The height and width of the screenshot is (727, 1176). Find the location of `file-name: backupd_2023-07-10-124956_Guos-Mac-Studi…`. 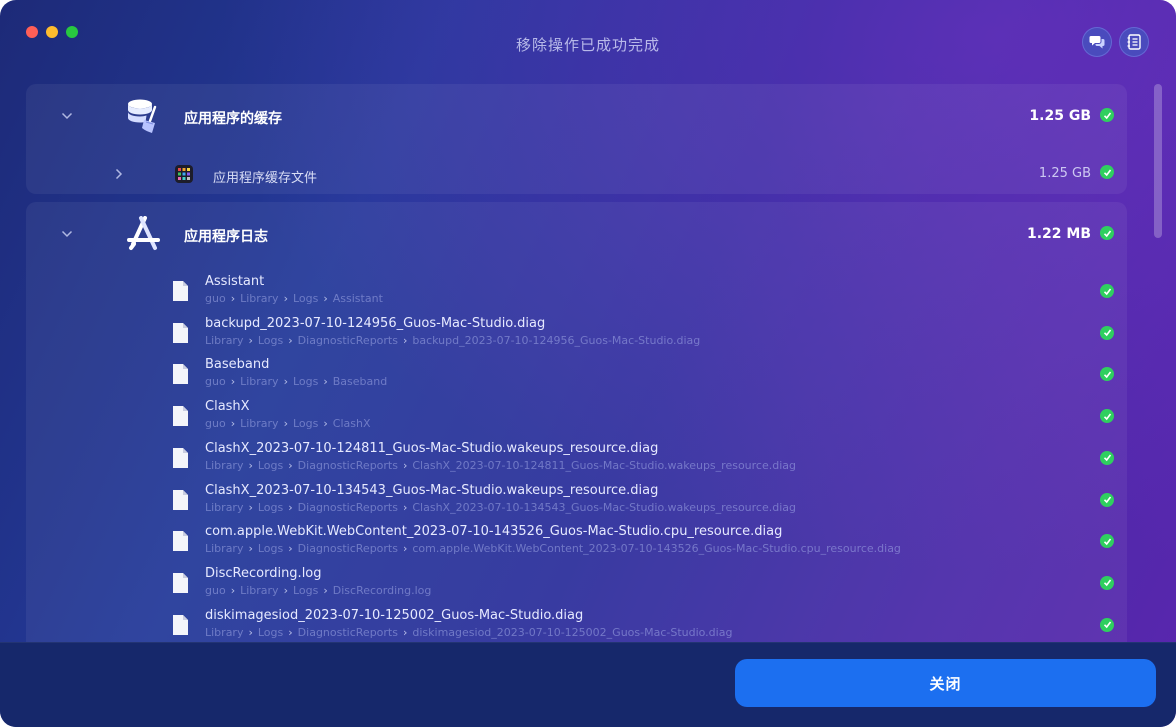

file-name: backupd_2023-07-10-124956_Guos-Mac-Studi… is located at coordinates (375, 323).